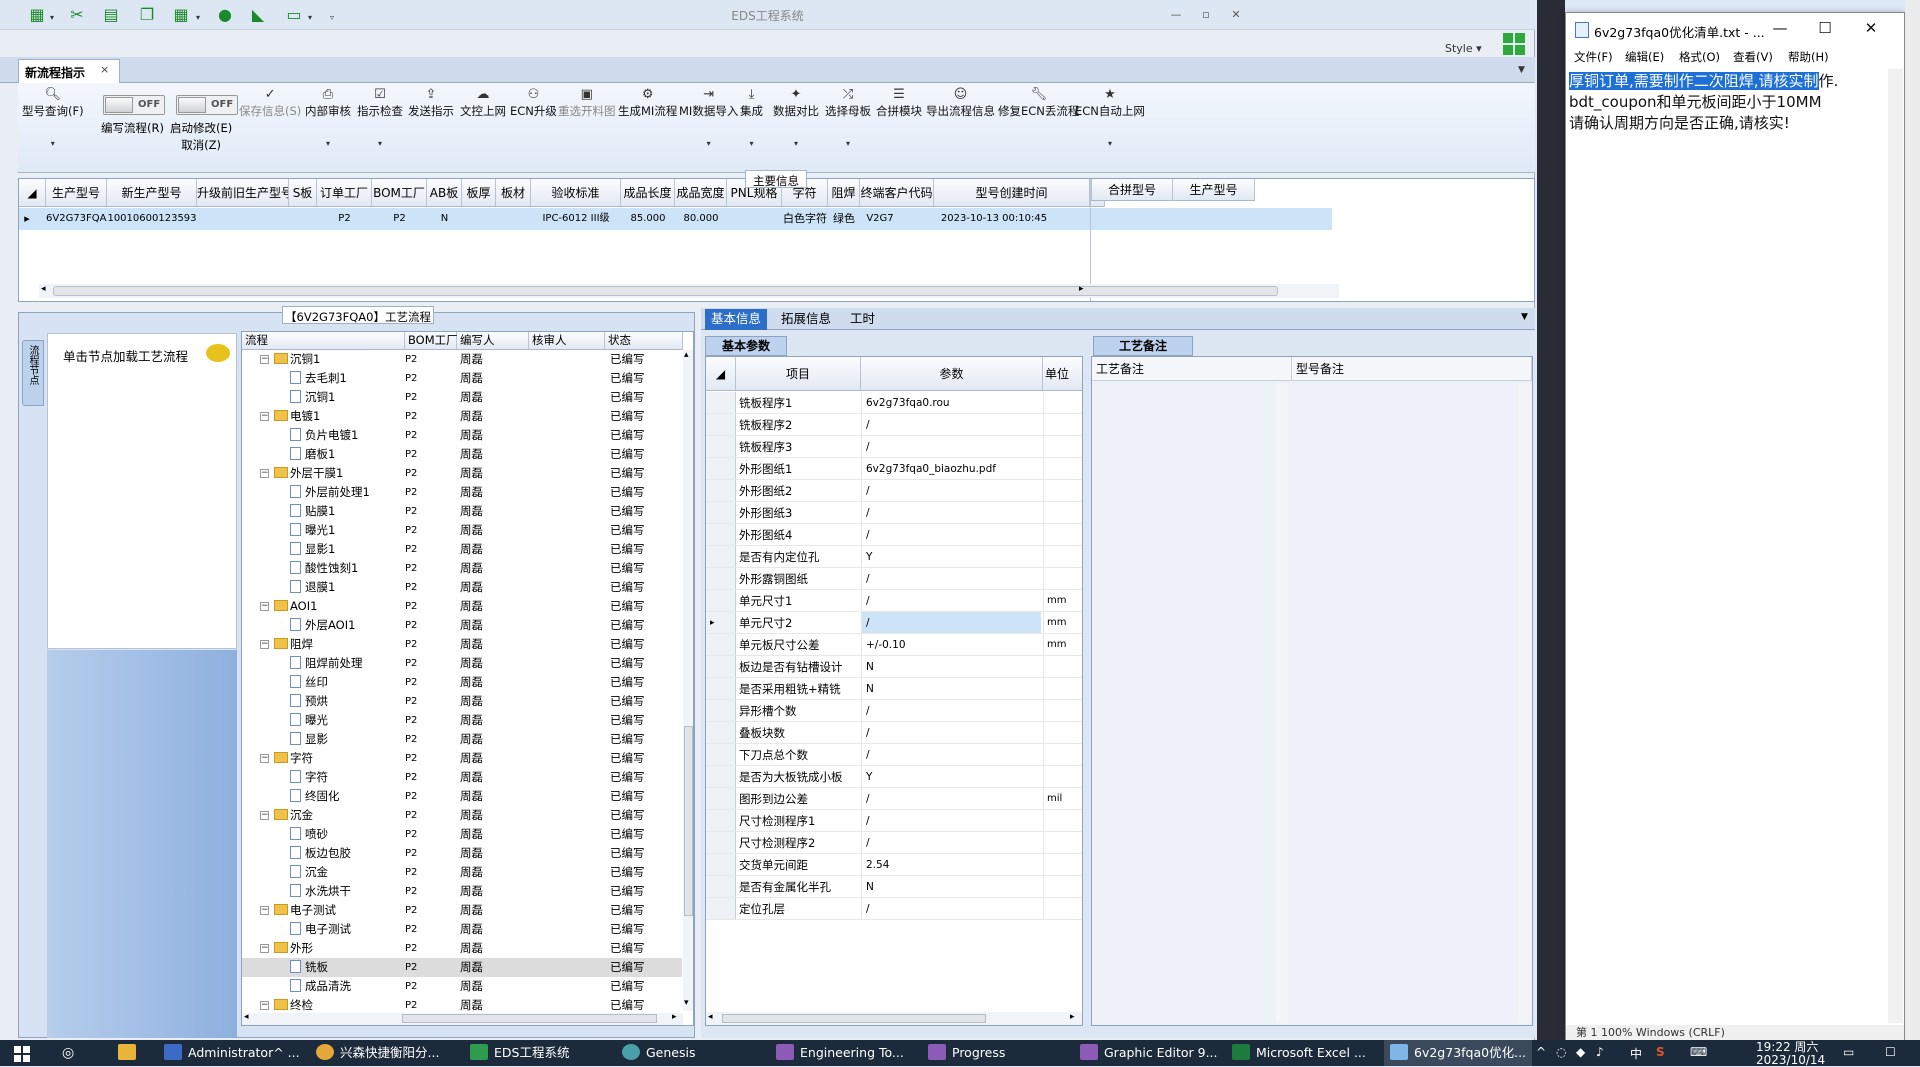 The height and width of the screenshot is (1067, 1920). What do you see at coordinates (1848, 1052) in the screenshot?
I see `notification-icon: ▭` at bounding box center [1848, 1052].